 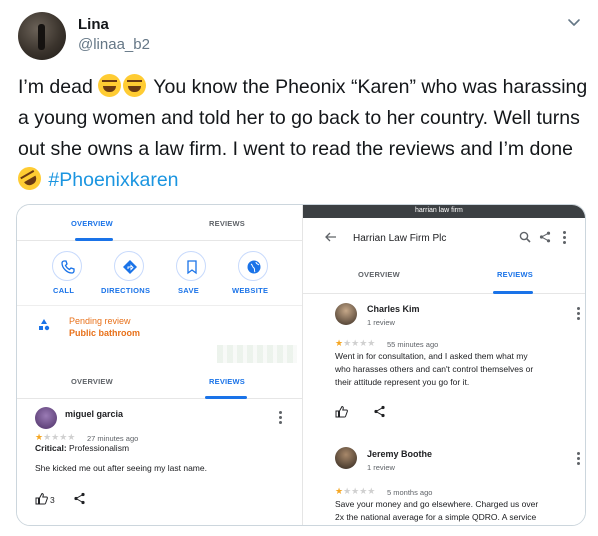 I want to click on like-count: 3, so click(x=52, y=500).